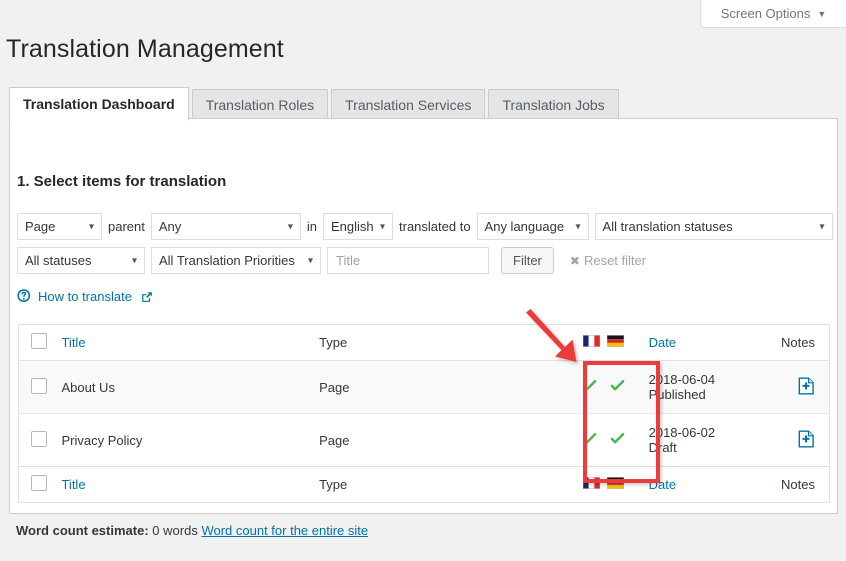 The height and width of the screenshot is (561, 846). Describe the element at coordinates (439, 484) in the screenshot. I see `type-column-footer: Type` at that location.